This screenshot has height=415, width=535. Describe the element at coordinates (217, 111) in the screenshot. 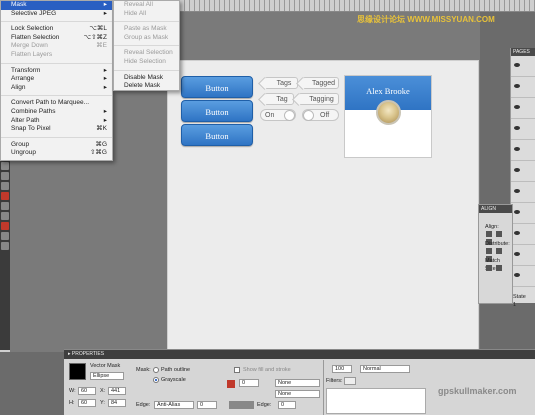

I see `canvas-button-2: Button` at that location.